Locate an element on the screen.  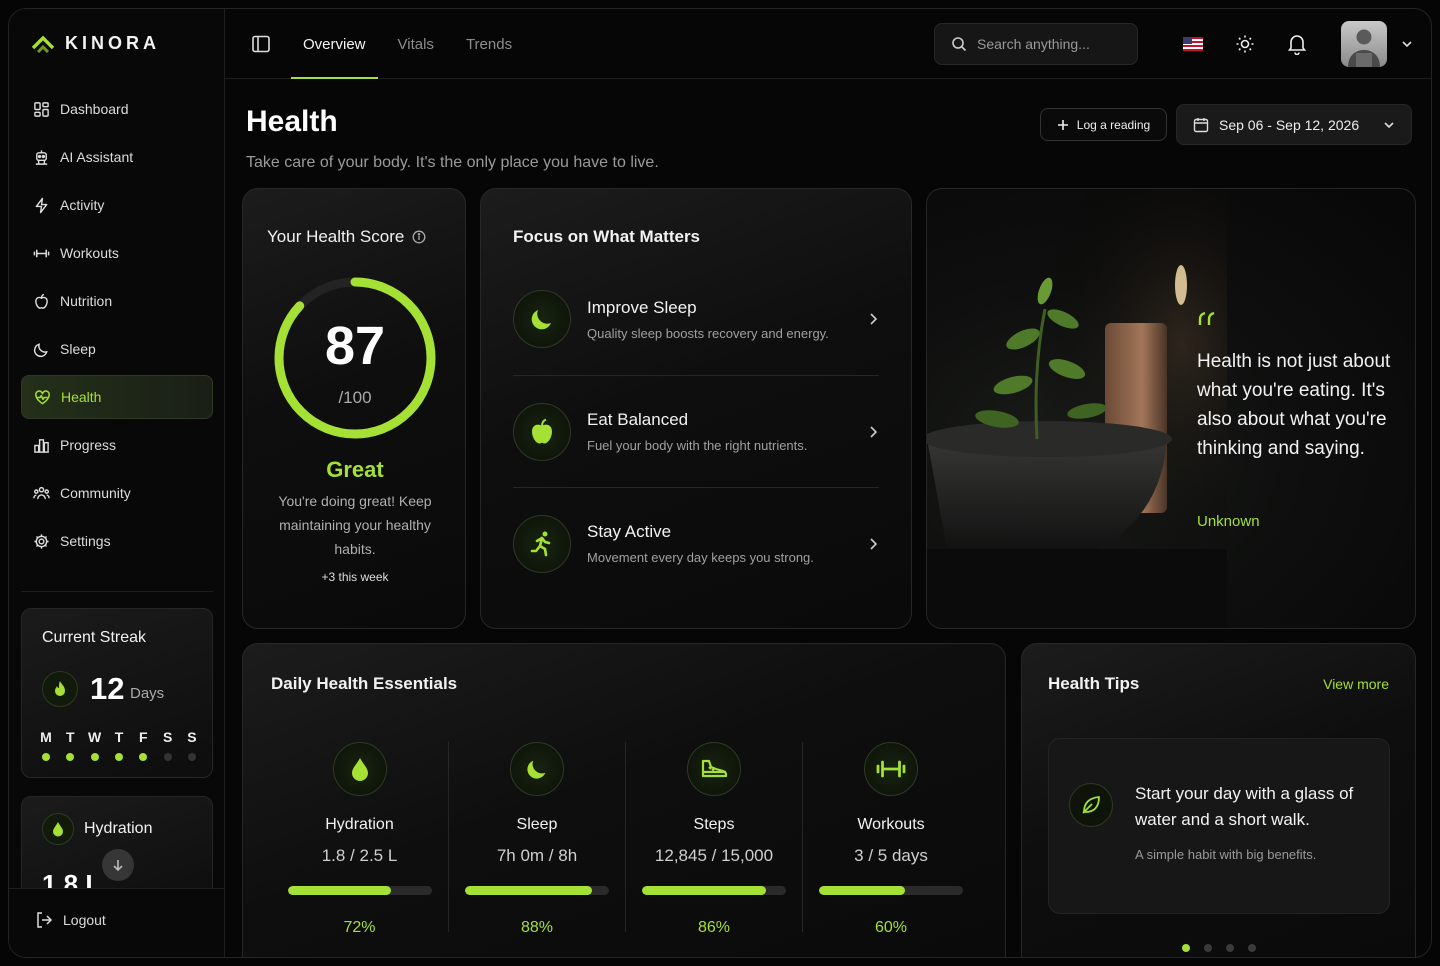
streak-title: Current Streak is located at coordinates (94, 637).